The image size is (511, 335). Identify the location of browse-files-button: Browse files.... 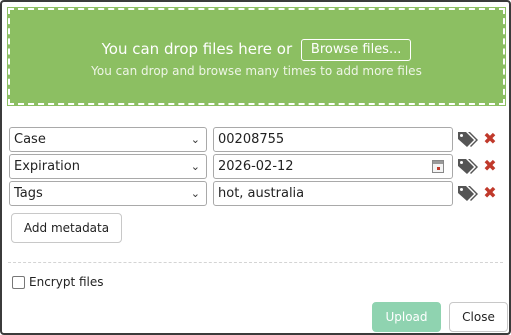
(356, 49).